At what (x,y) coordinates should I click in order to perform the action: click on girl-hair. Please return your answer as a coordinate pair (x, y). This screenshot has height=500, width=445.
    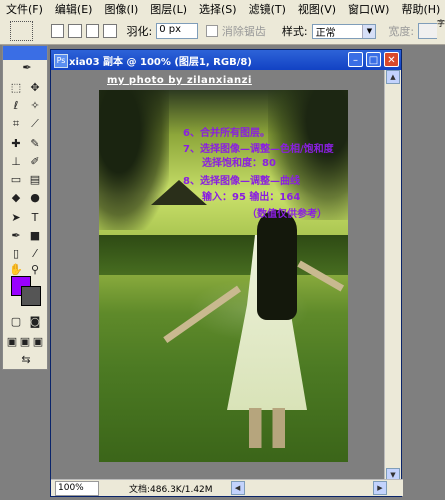
    Looking at the image, I should click on (277, 265).